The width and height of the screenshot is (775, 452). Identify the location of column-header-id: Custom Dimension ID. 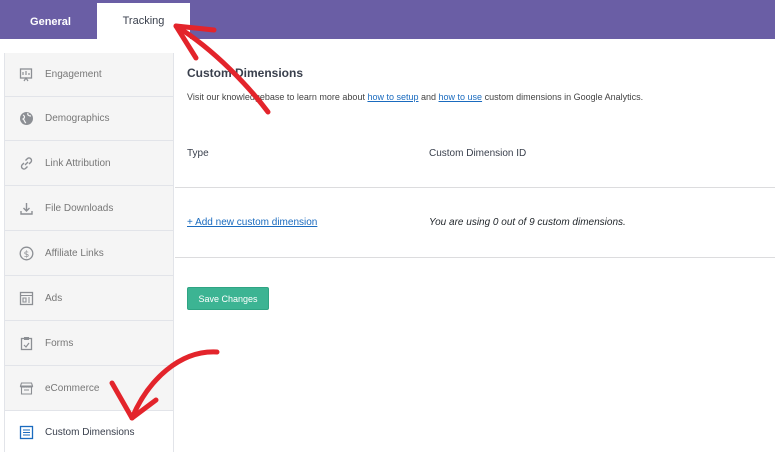
(478, 153).